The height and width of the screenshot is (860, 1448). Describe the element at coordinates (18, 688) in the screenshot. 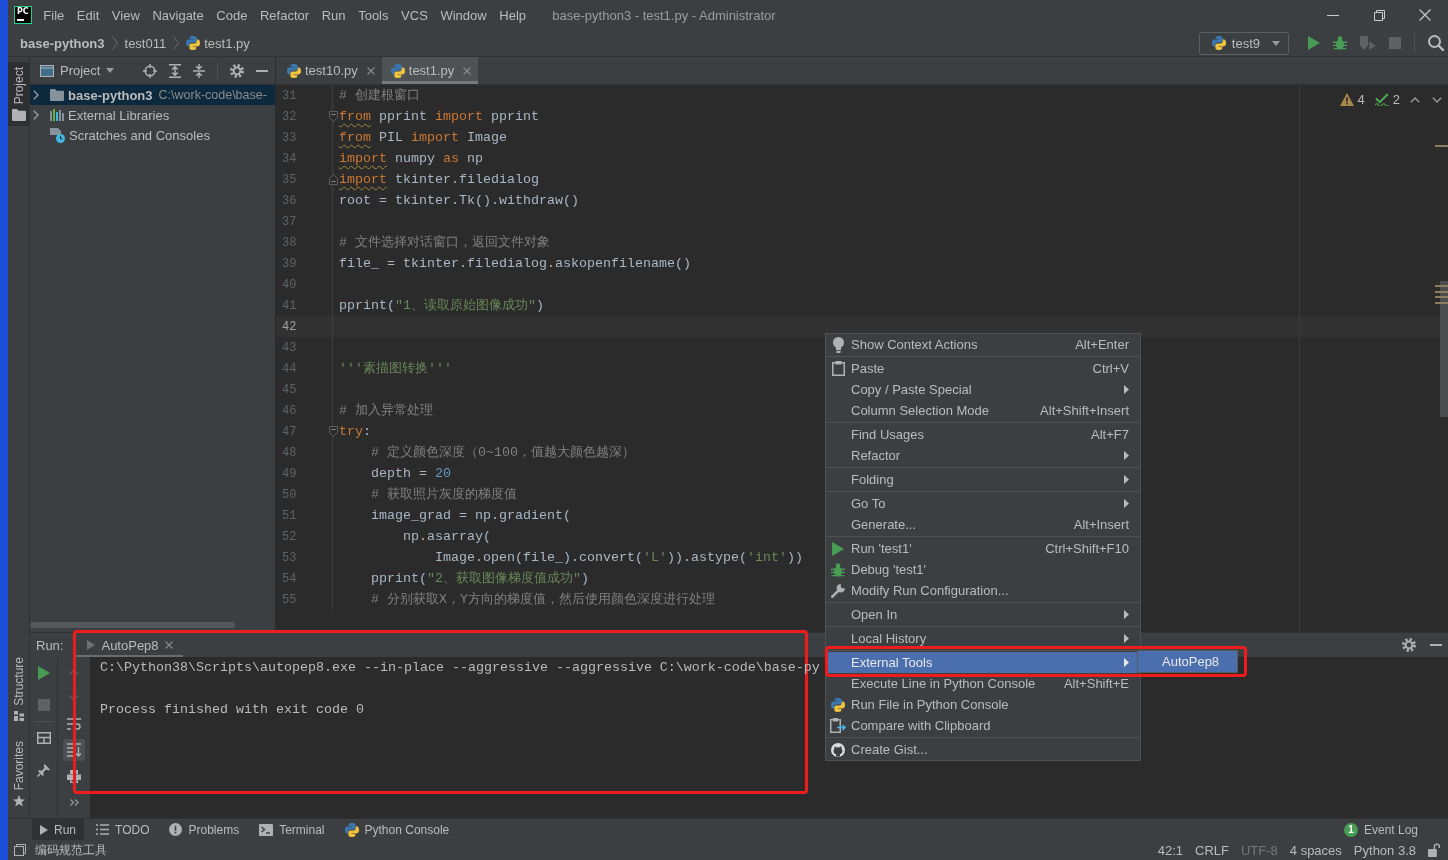

I see `tool-window-tab: Structure` at that location.